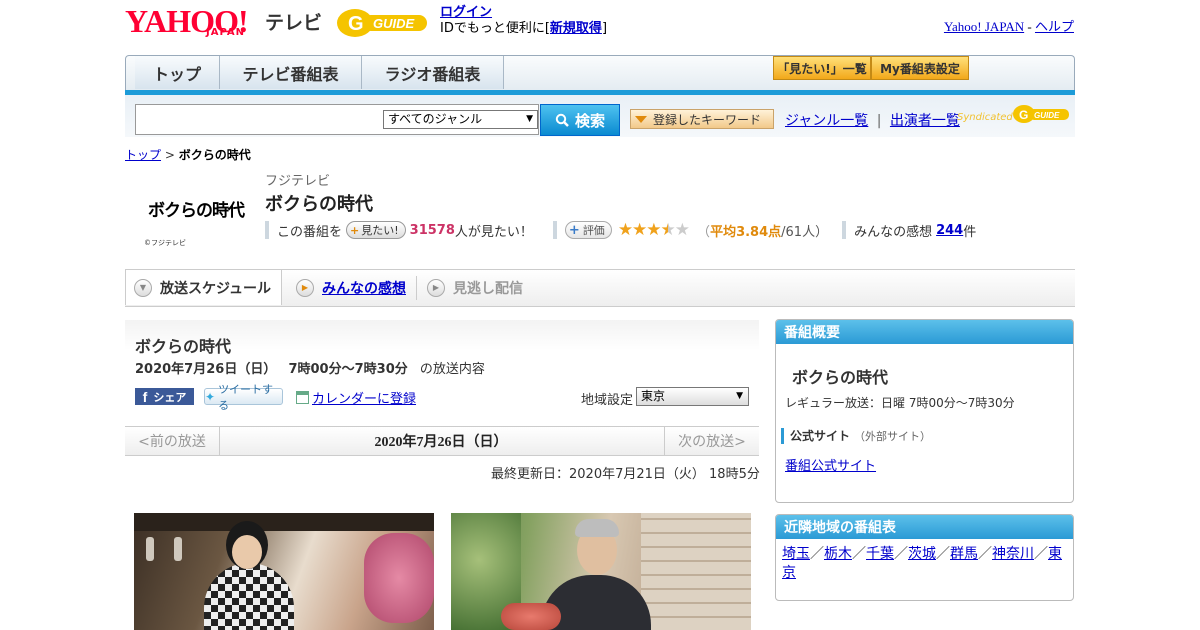 This screenshot has height=630, width=1200. What do you see at coordinates (432, 230) in the screenshot?
I see `mitai-count: 31578` at bounding box center [432, 230].